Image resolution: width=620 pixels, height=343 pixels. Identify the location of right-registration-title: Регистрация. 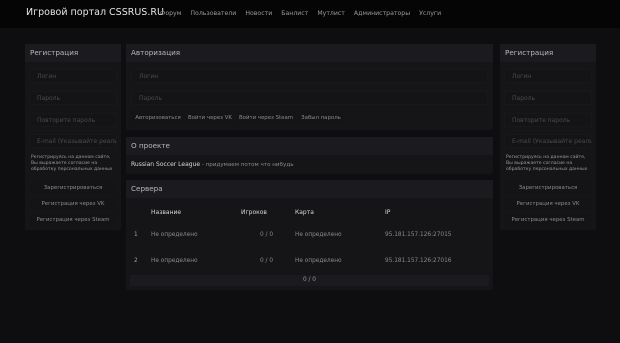
(548, 53).